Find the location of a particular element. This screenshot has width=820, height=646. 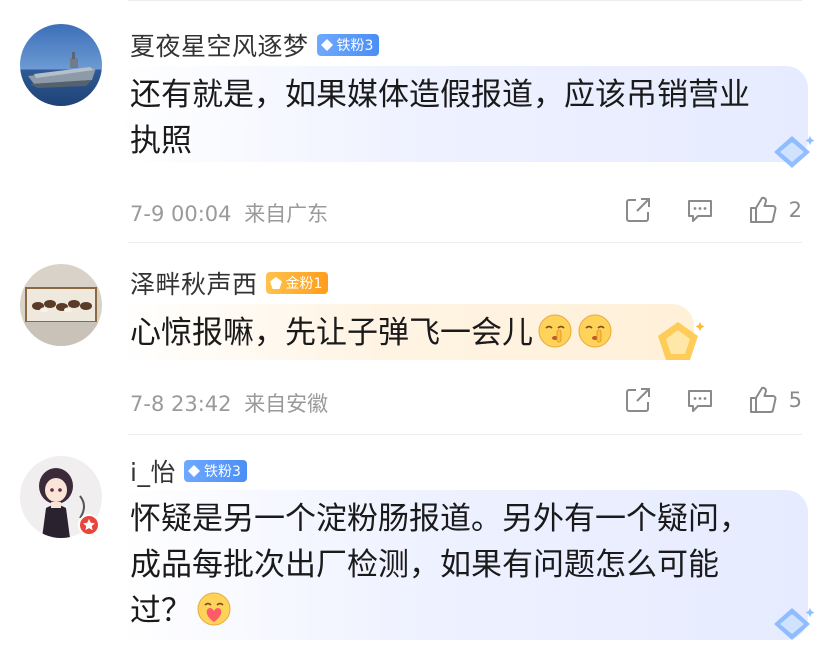

username: 泽畔秋声西 is located at coordinates (194, 283).